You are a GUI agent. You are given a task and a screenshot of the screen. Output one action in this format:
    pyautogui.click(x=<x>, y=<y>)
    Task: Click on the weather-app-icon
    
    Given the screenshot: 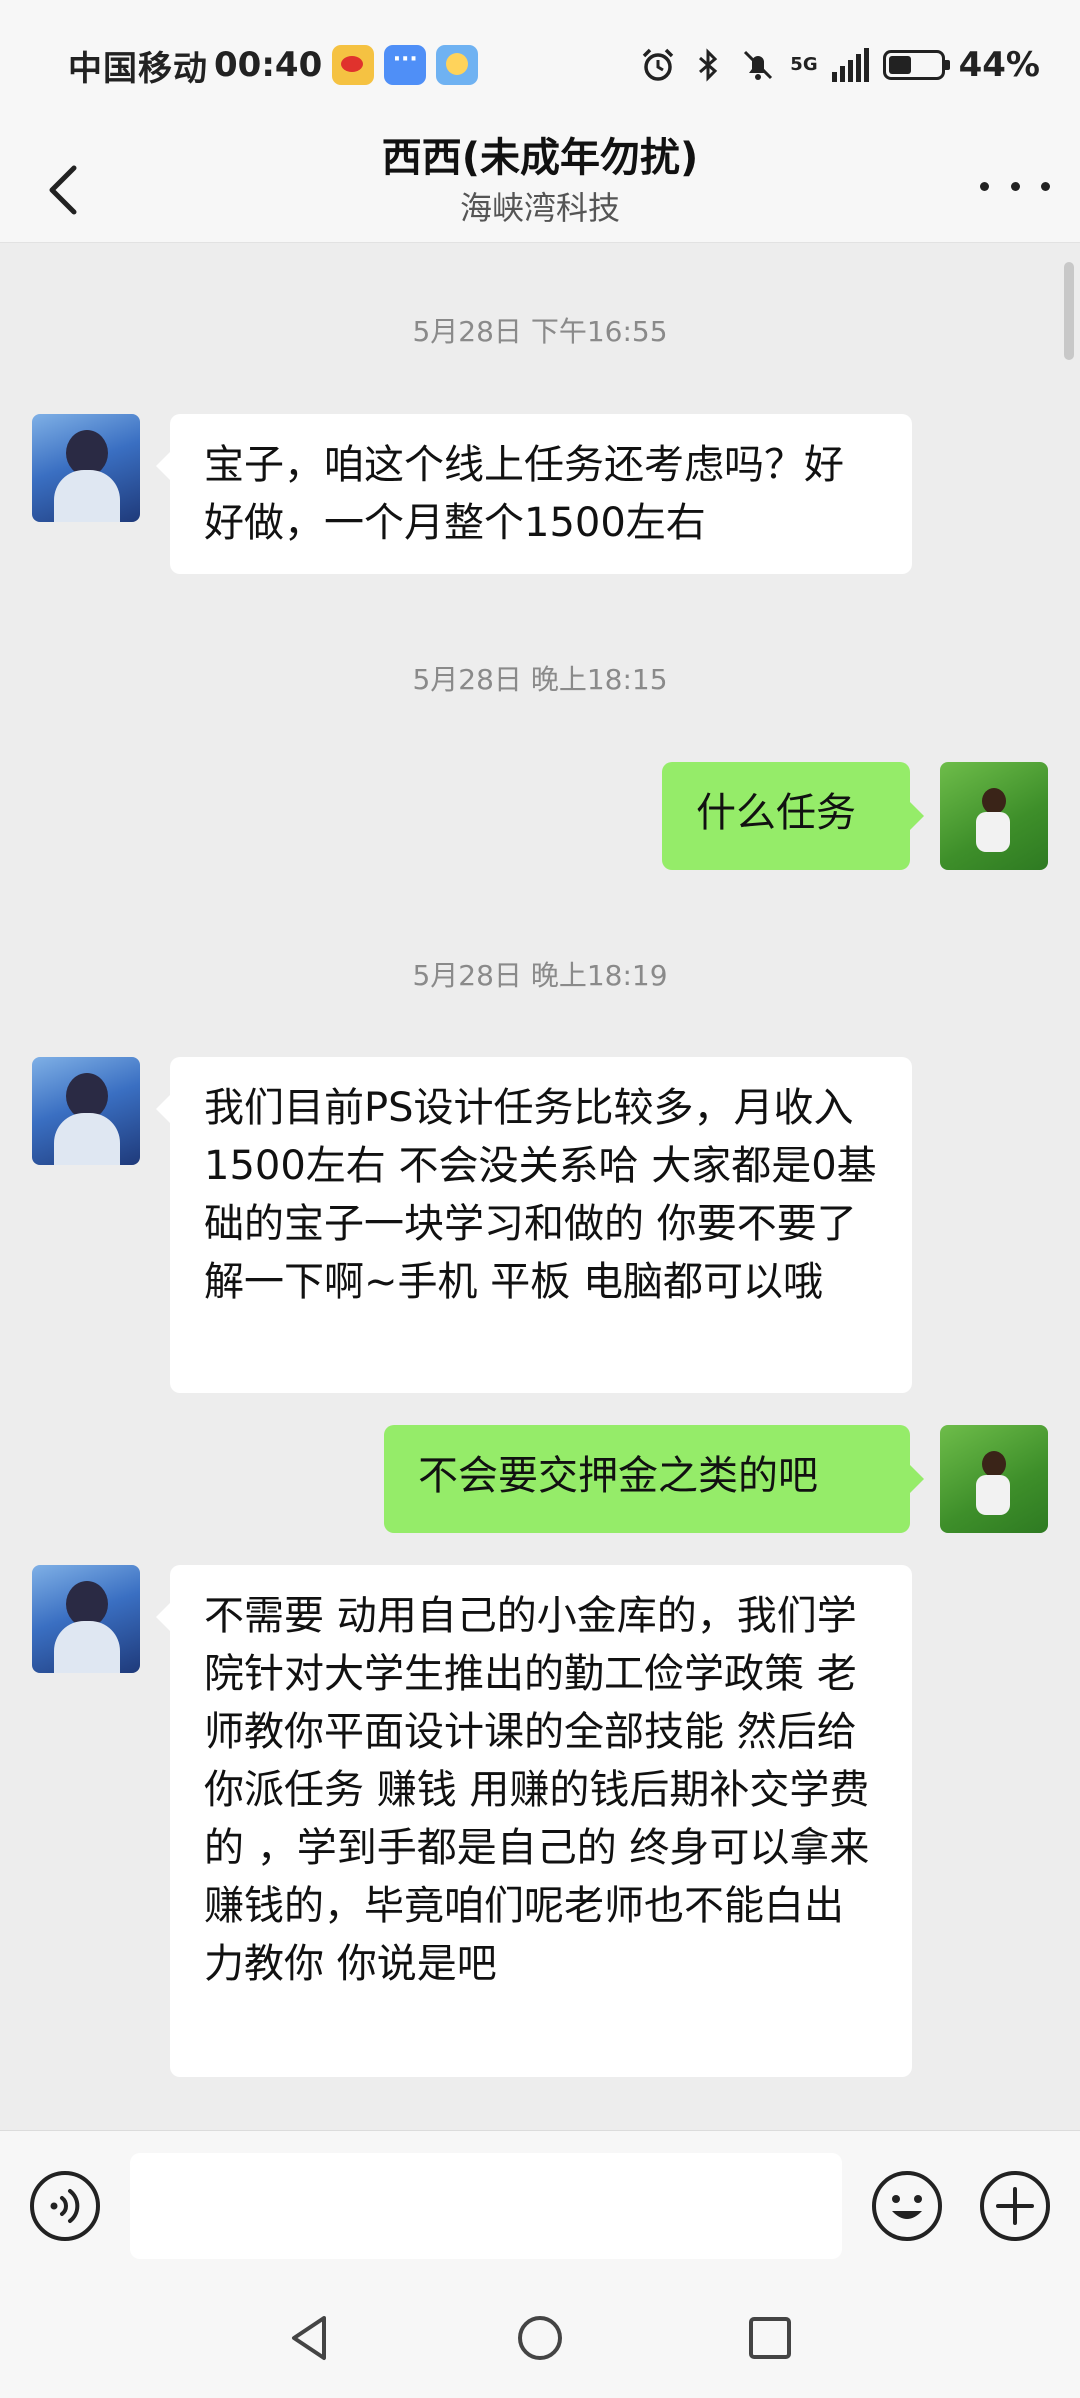 What is the action you would take?
    pyautogui.click(x=457, y=65)
    